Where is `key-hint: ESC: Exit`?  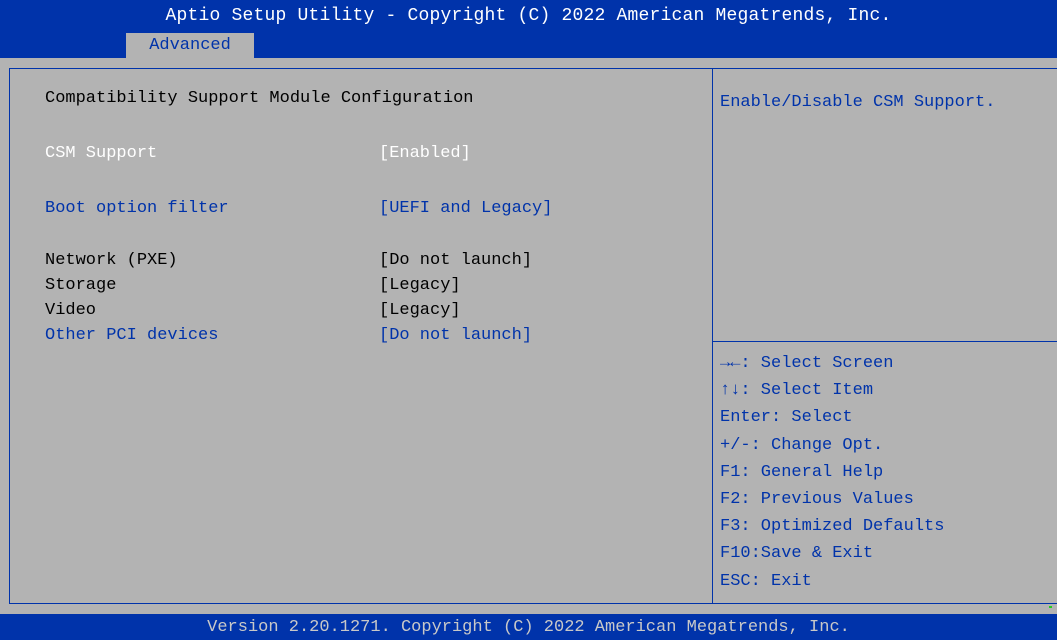 key-hint: ESC: Exit is located at coordinates (766, 581).